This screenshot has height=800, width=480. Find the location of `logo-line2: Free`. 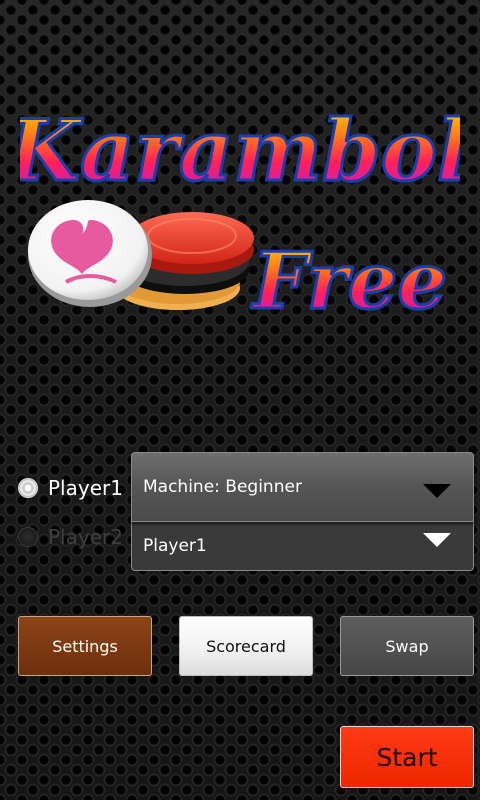

logo-line2: Free is located at coordinates (349, 281).